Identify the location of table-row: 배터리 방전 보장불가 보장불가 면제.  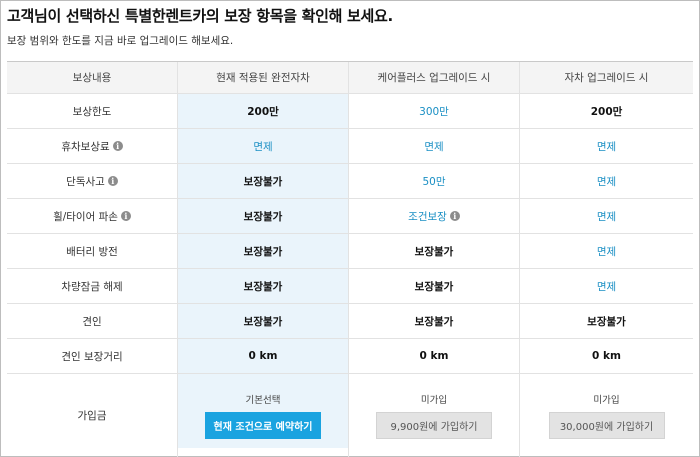
(350, 251).